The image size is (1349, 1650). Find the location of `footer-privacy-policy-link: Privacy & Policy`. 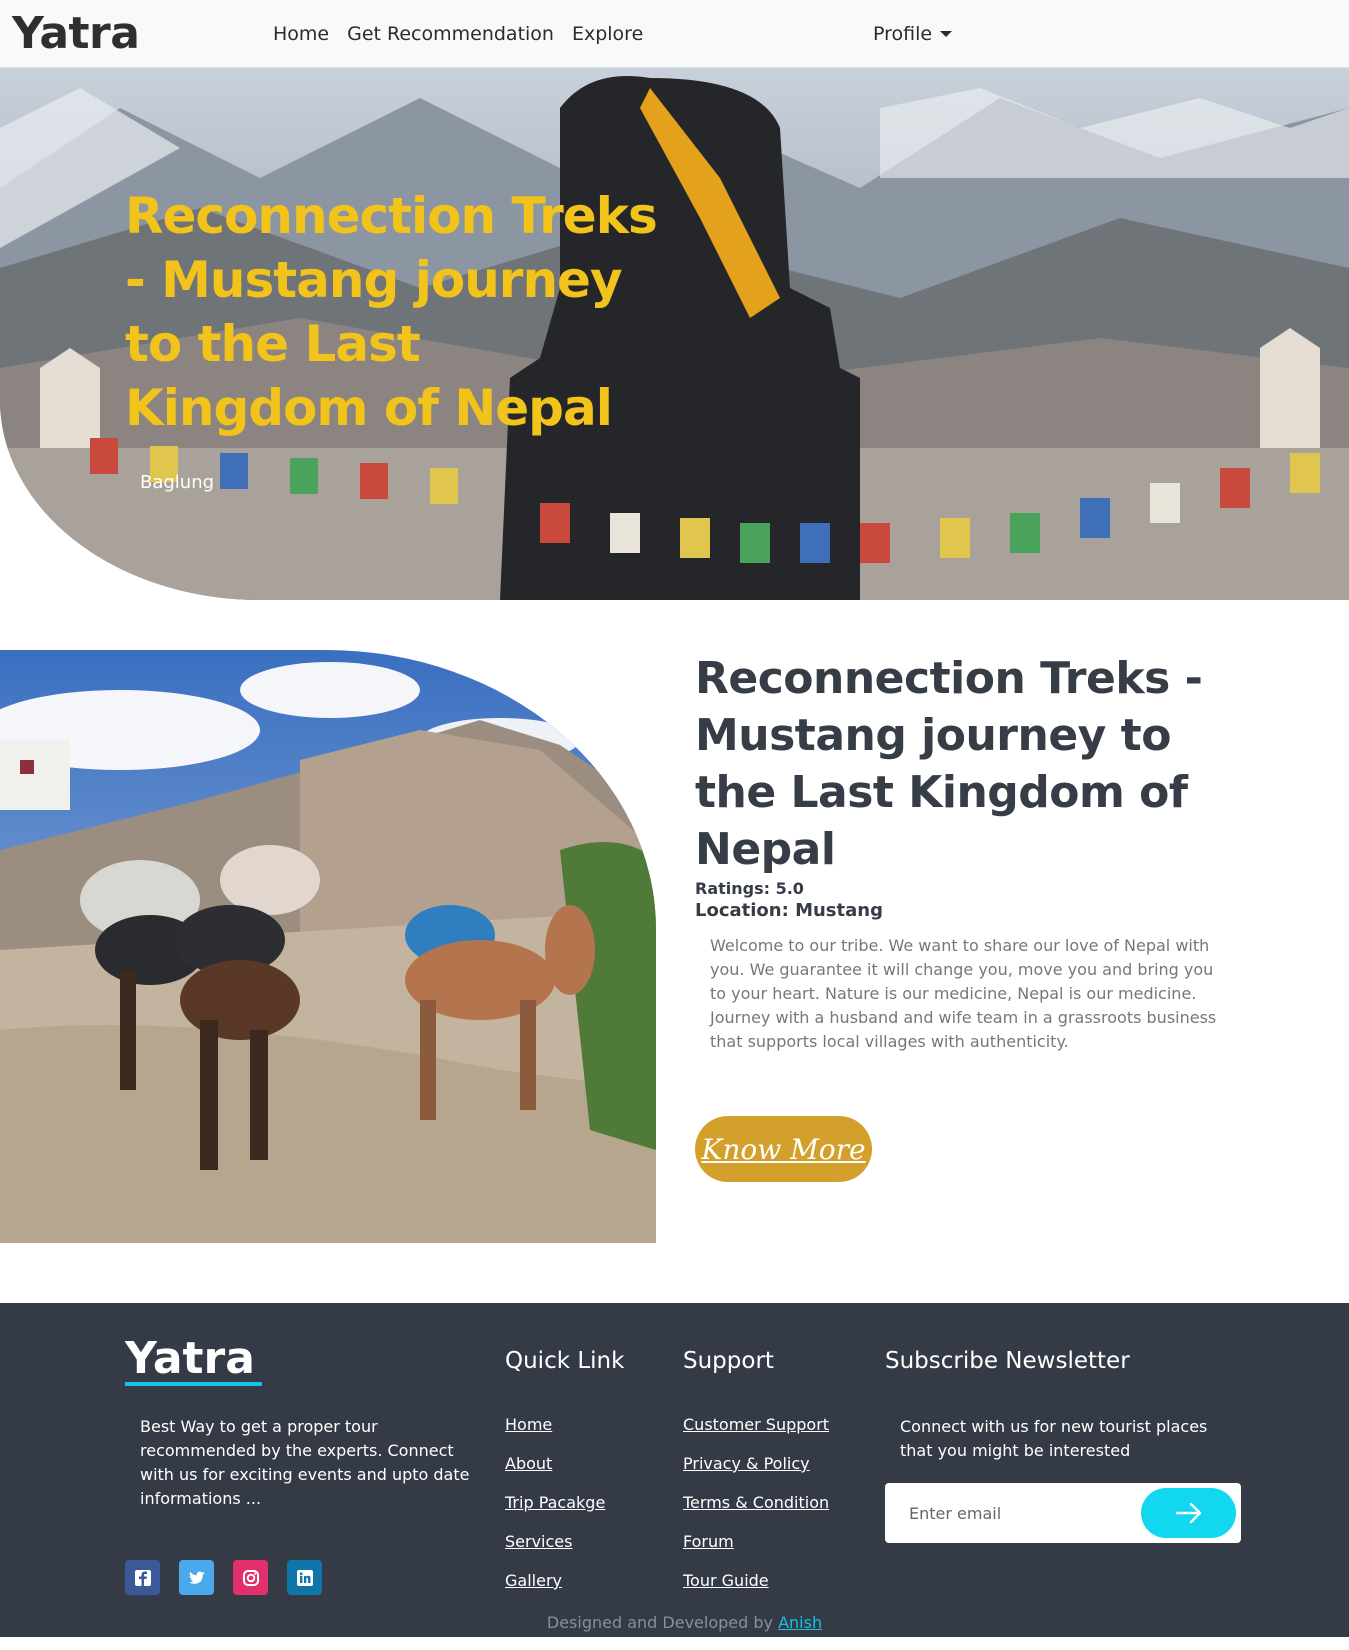

footer-privacy-policy-link: Privacy & Policy is located at coordinates (756, 1464).